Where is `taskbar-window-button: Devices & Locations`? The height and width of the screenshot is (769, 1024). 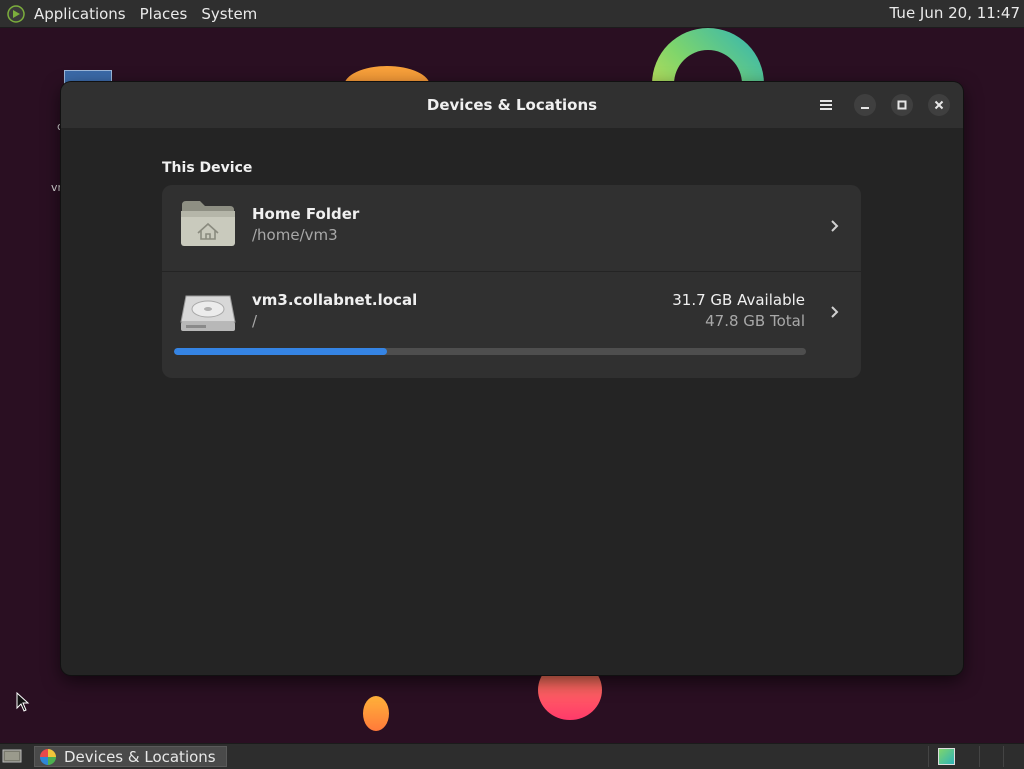
taskbar-window-button: Devices & Locations is located at coordinates (130, 756).